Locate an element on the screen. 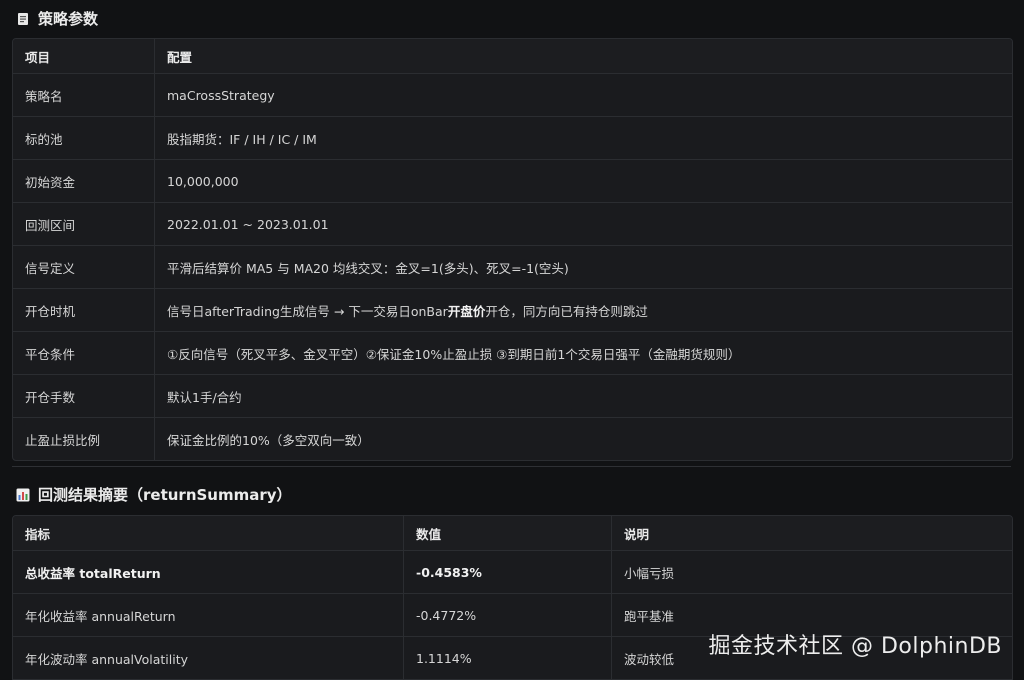 This screenshot has height=680, width=1024. metric-note: 小幅亏损 is located at coordinates (649, 573).